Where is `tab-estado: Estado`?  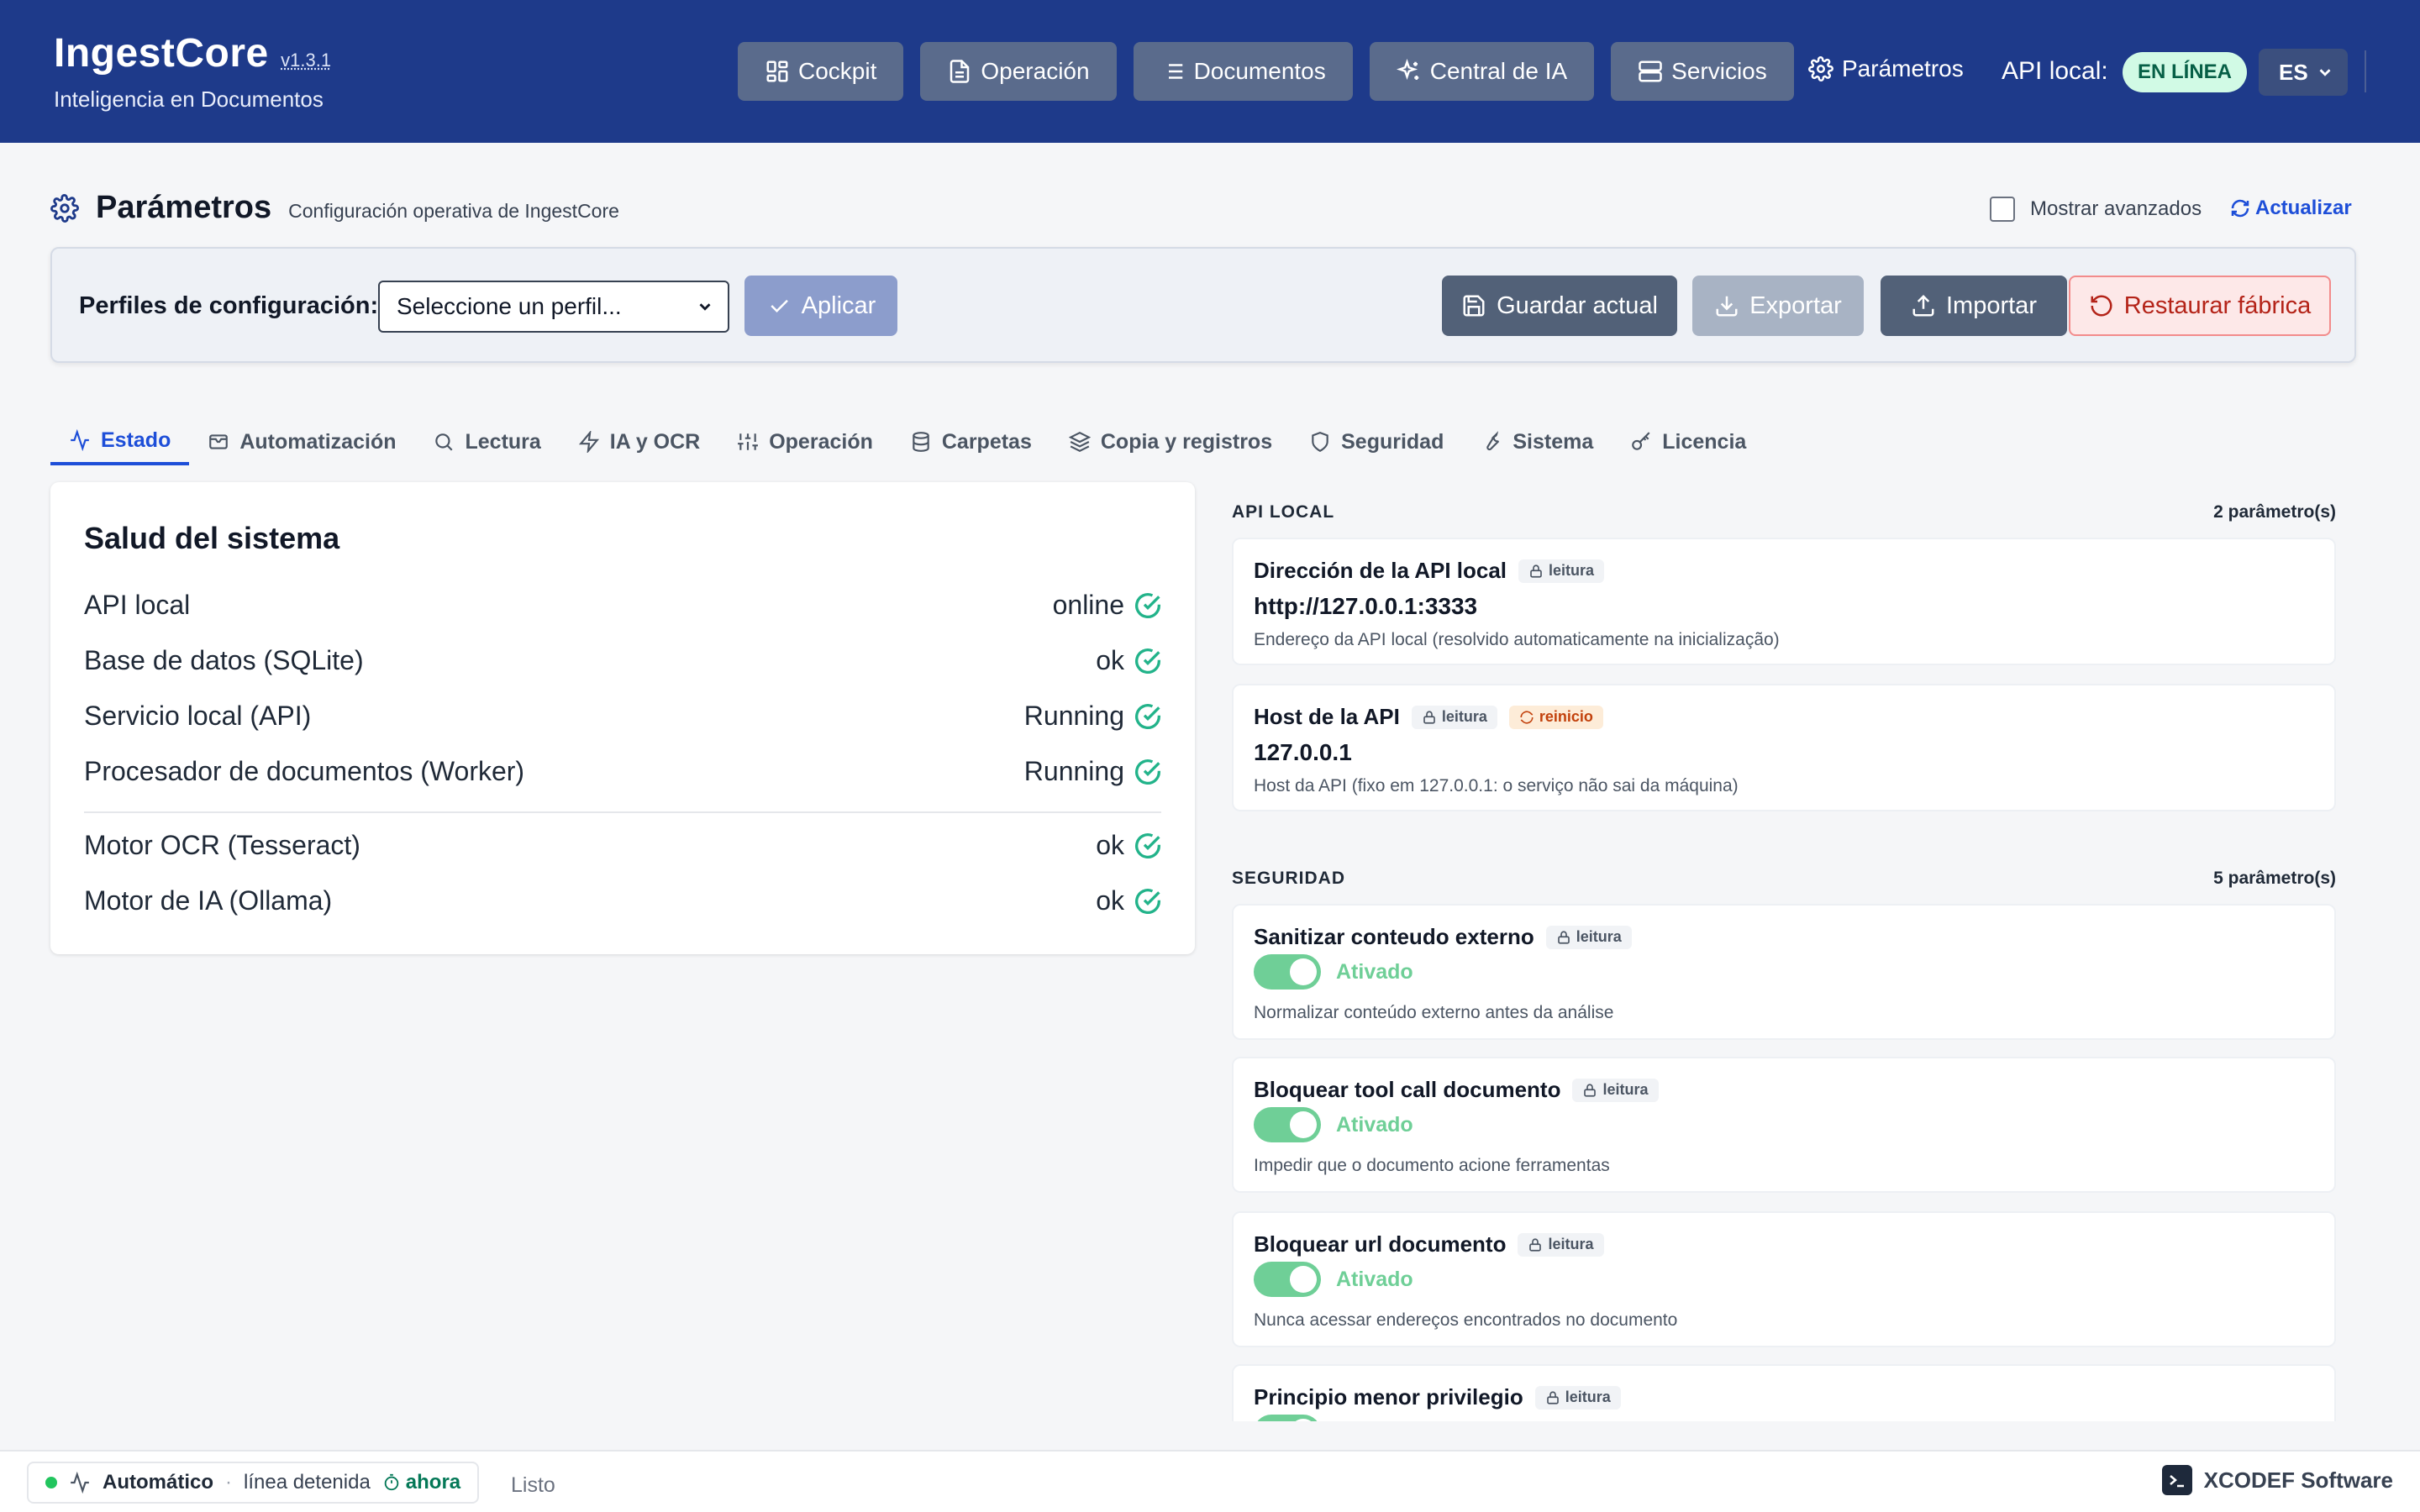 tab-estado: Estado is located at coordinates (120, 441).